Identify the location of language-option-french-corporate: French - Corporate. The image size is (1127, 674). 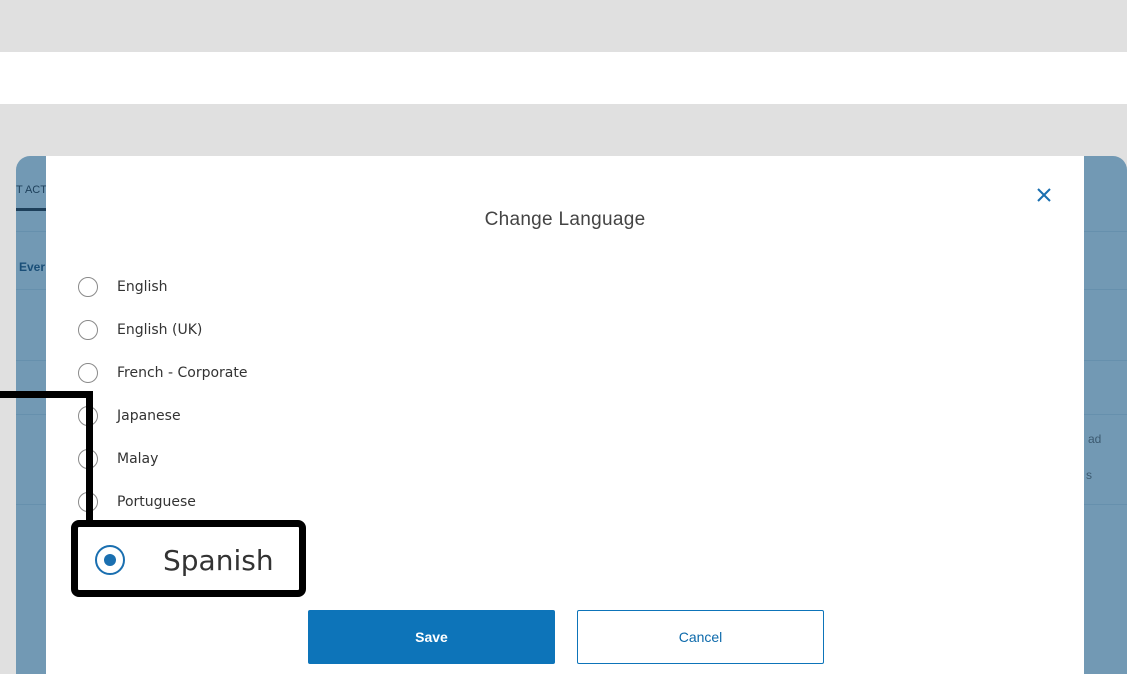
(162, 373).